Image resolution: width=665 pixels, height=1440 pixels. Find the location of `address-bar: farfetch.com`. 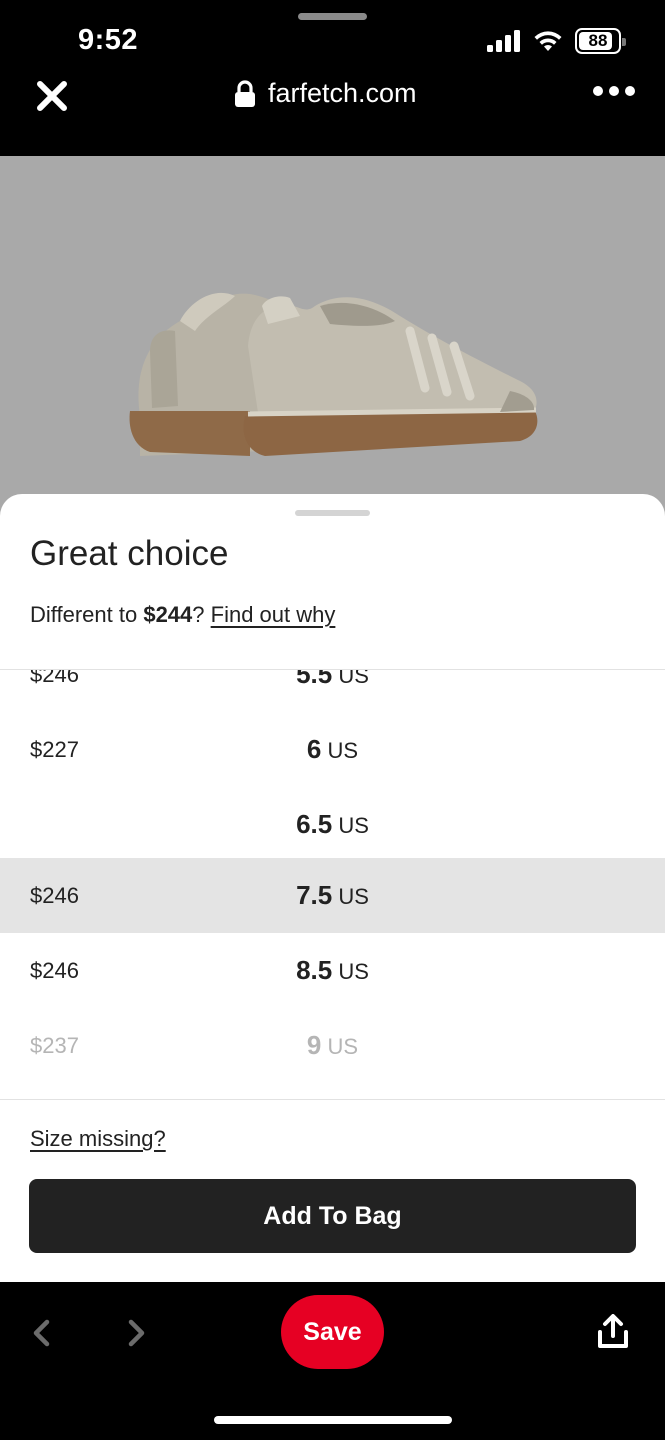

address-bar: farfetch.com is located at coordinates (325, 93).